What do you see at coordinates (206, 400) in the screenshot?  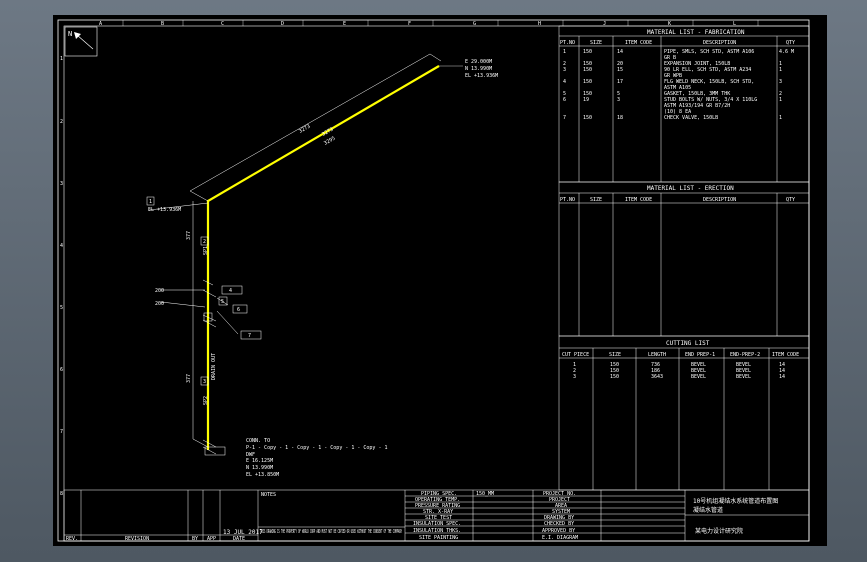 I see `spool-label: SP2` at bounding box center [206, 400].